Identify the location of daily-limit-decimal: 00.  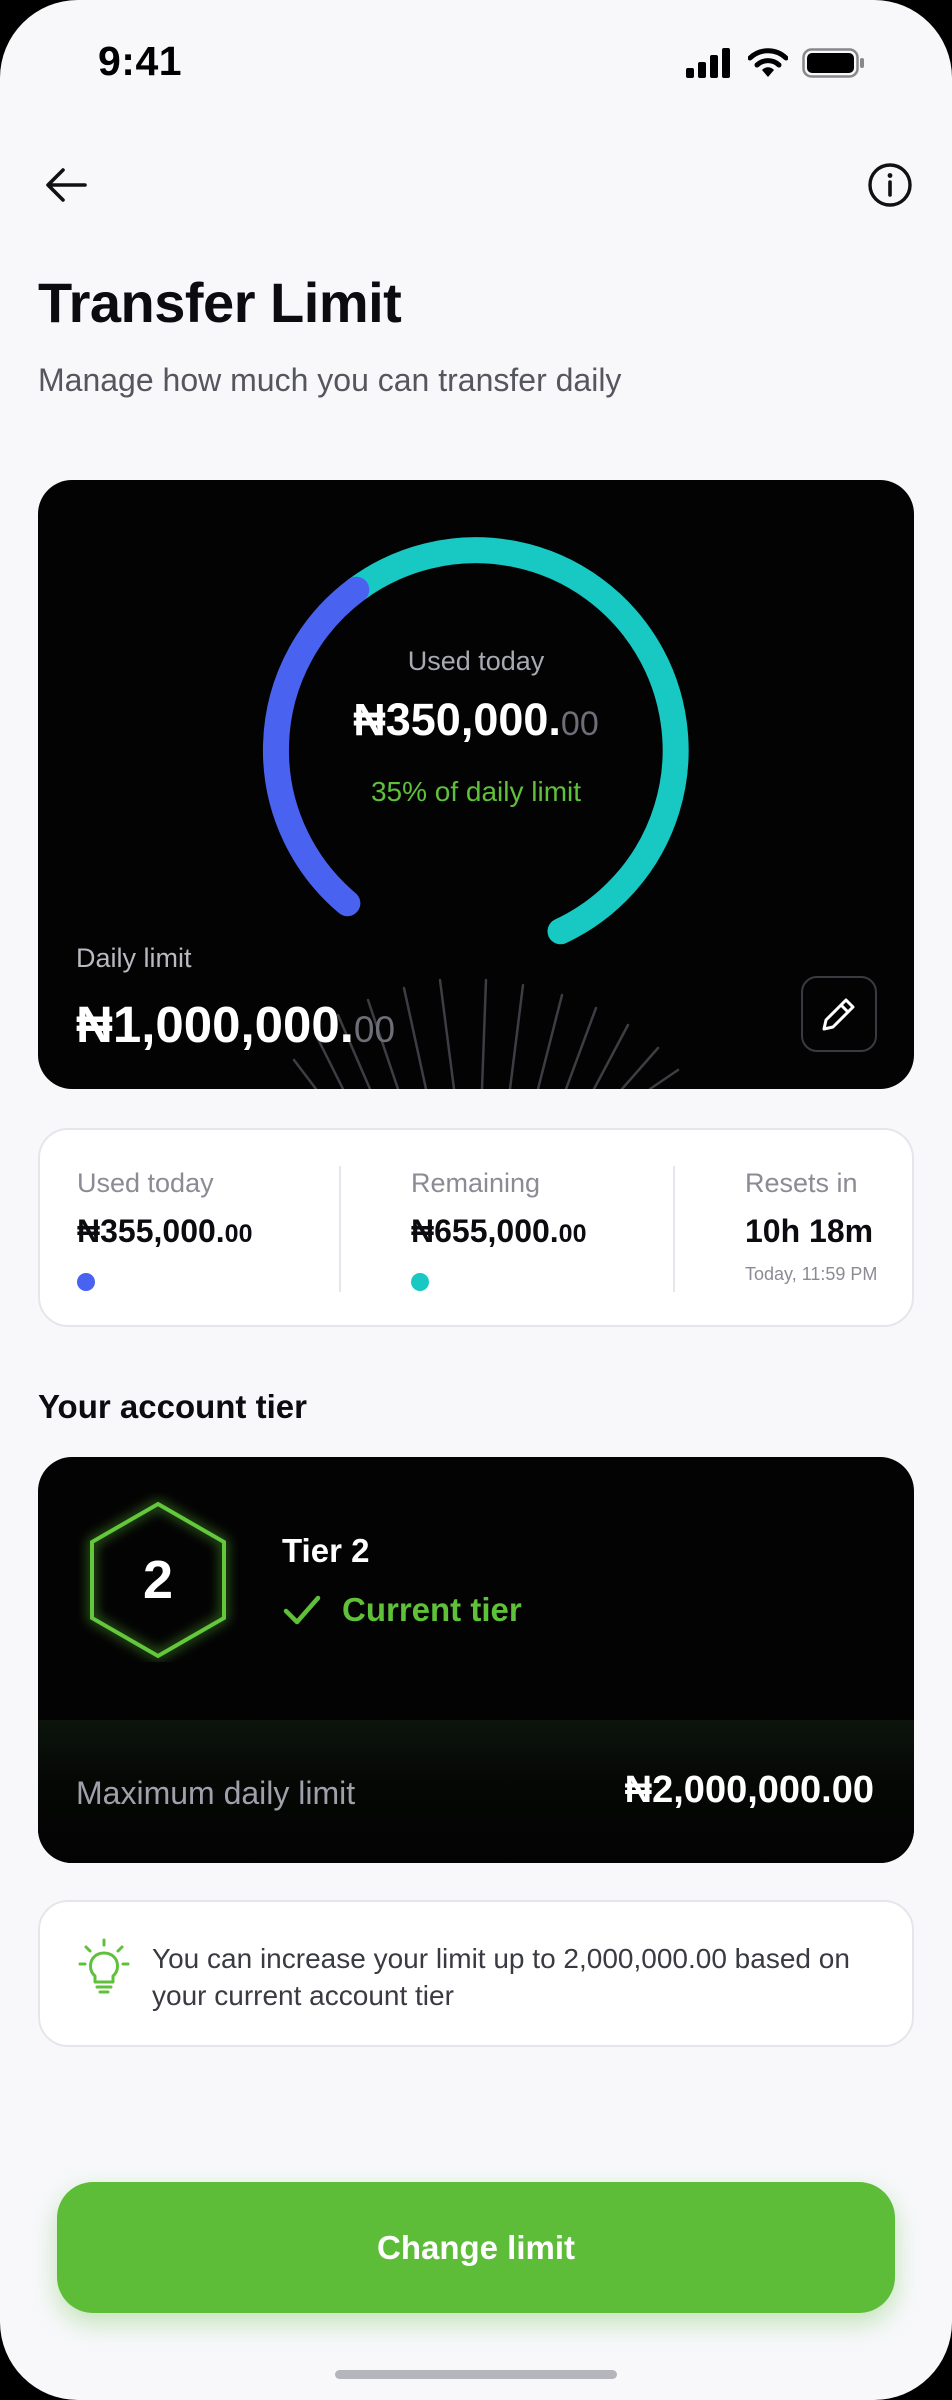
(374, 1029).